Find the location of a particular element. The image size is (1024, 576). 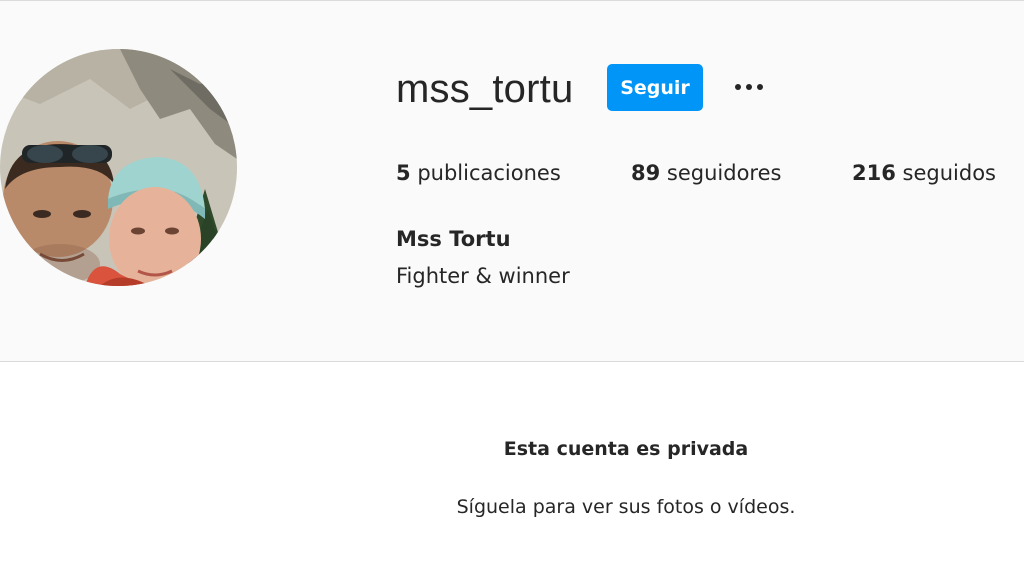

followers-count-label: seguidores is located at coordinates (724, 173).